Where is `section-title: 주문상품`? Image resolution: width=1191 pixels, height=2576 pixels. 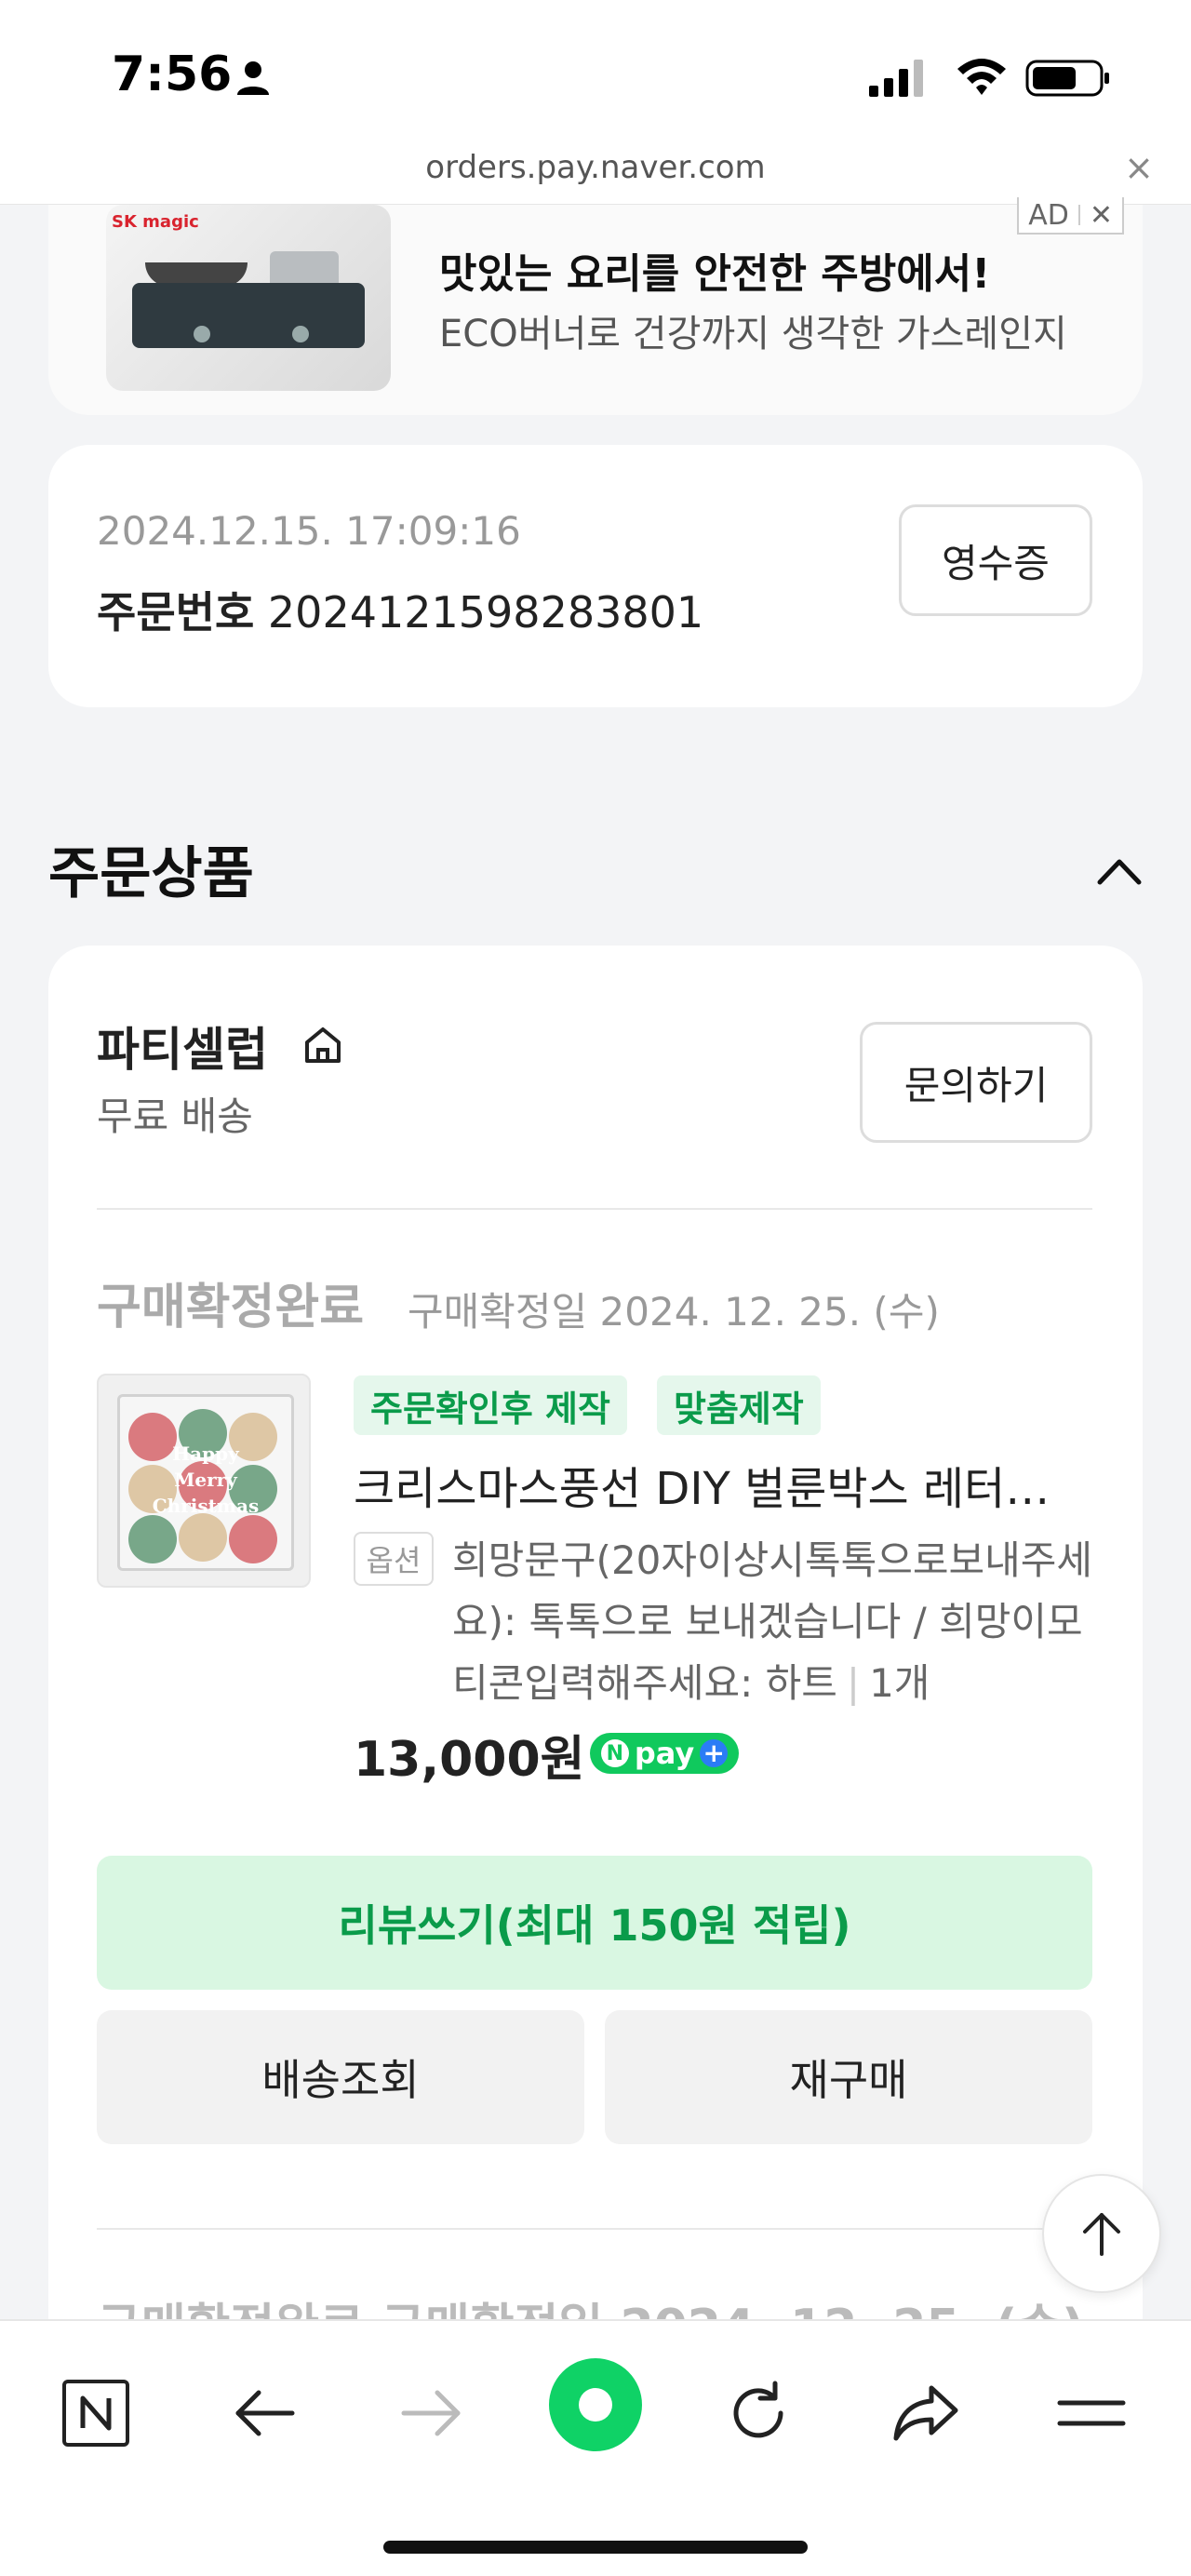 section-title: 주문상품 is located at coordinates (151, 873).